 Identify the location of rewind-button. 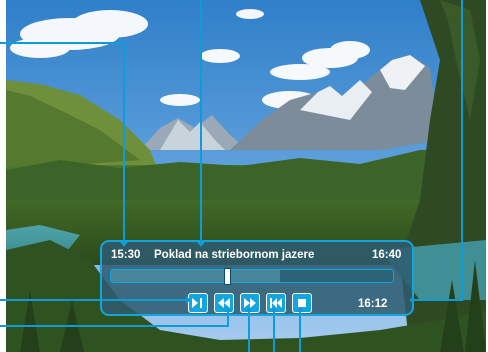
(224, 303).